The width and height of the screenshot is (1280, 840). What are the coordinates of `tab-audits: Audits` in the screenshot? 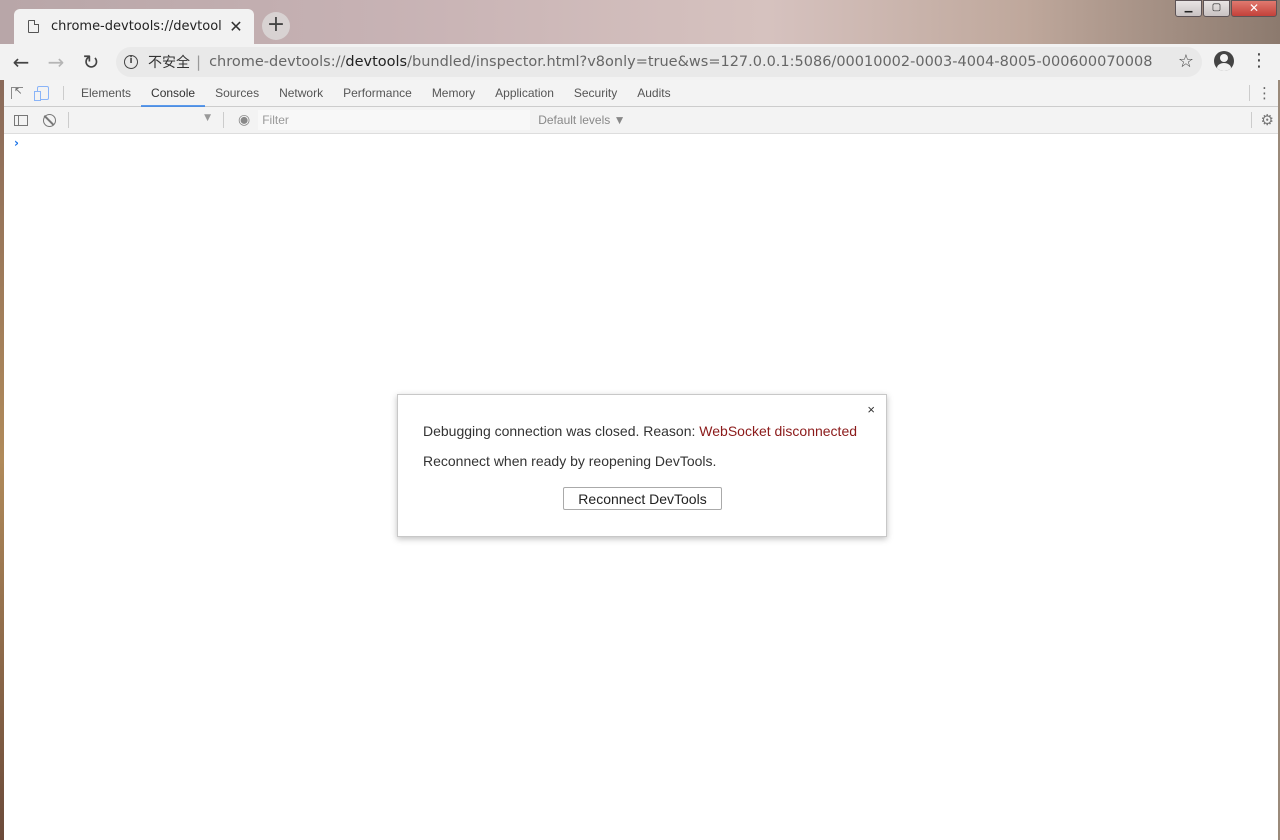 It's located at (653, 93).